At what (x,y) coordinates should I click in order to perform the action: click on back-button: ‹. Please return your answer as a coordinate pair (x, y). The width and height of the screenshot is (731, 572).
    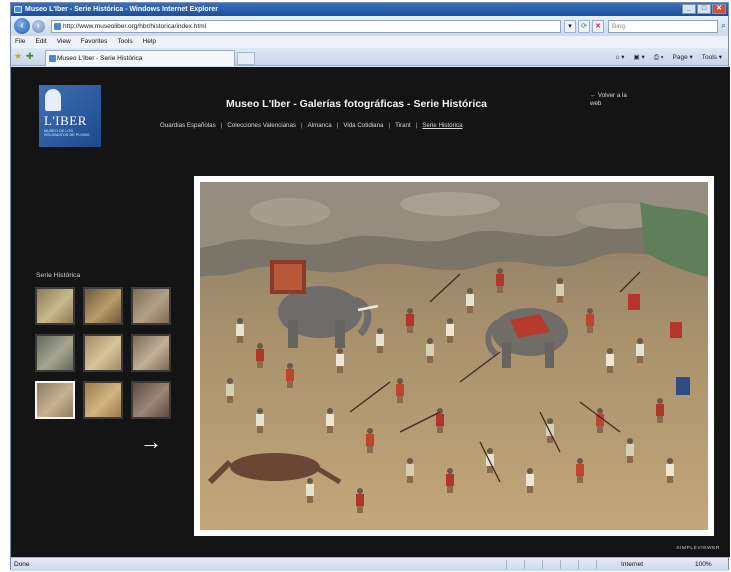
    Looking at the image, I should click on (22, 26).